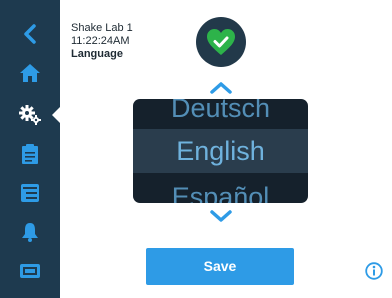 Image resolution: width=392 pixels, height=298 pixels. I want to click on chevron-down-icon, so click(221, 216).